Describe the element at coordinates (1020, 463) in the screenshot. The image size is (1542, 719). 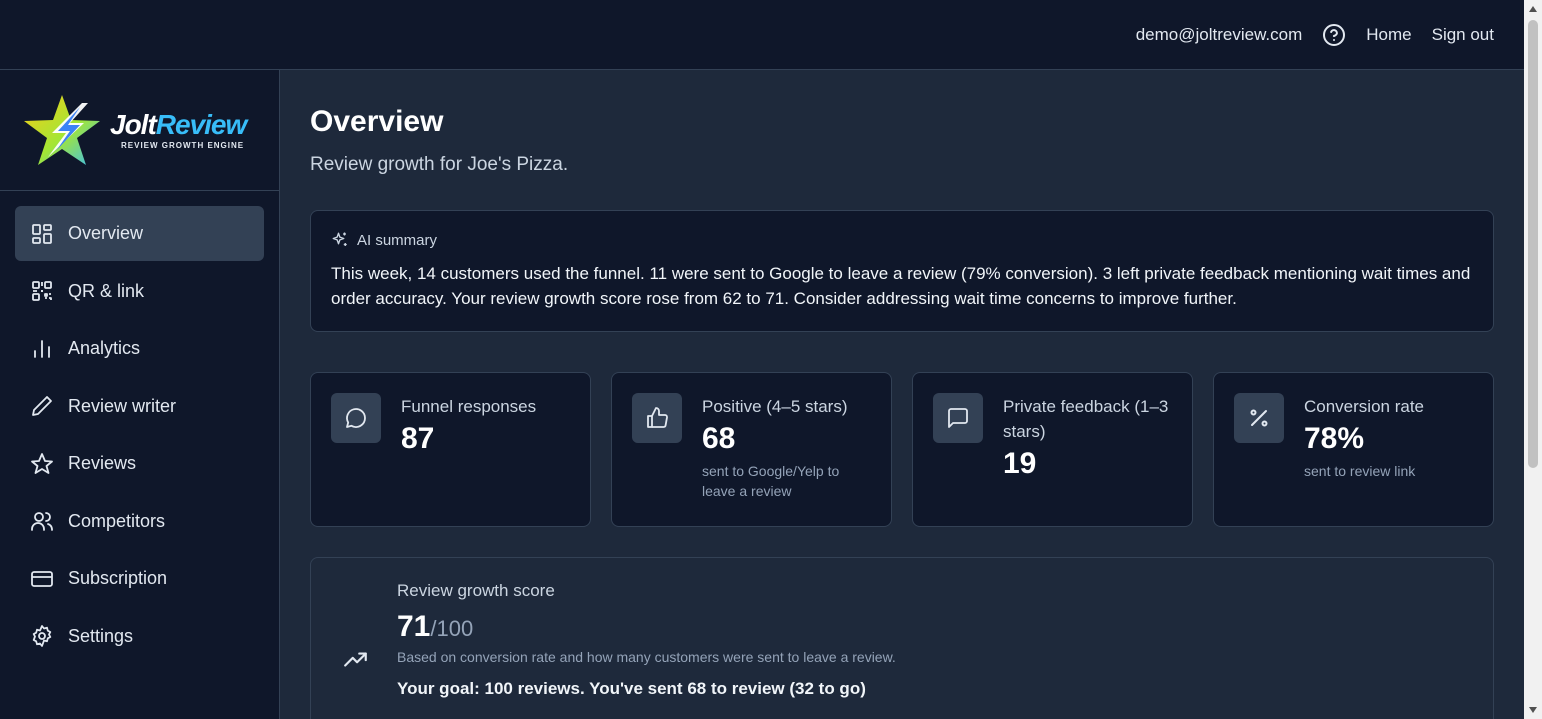
I see `stat-value: 19` at that location.